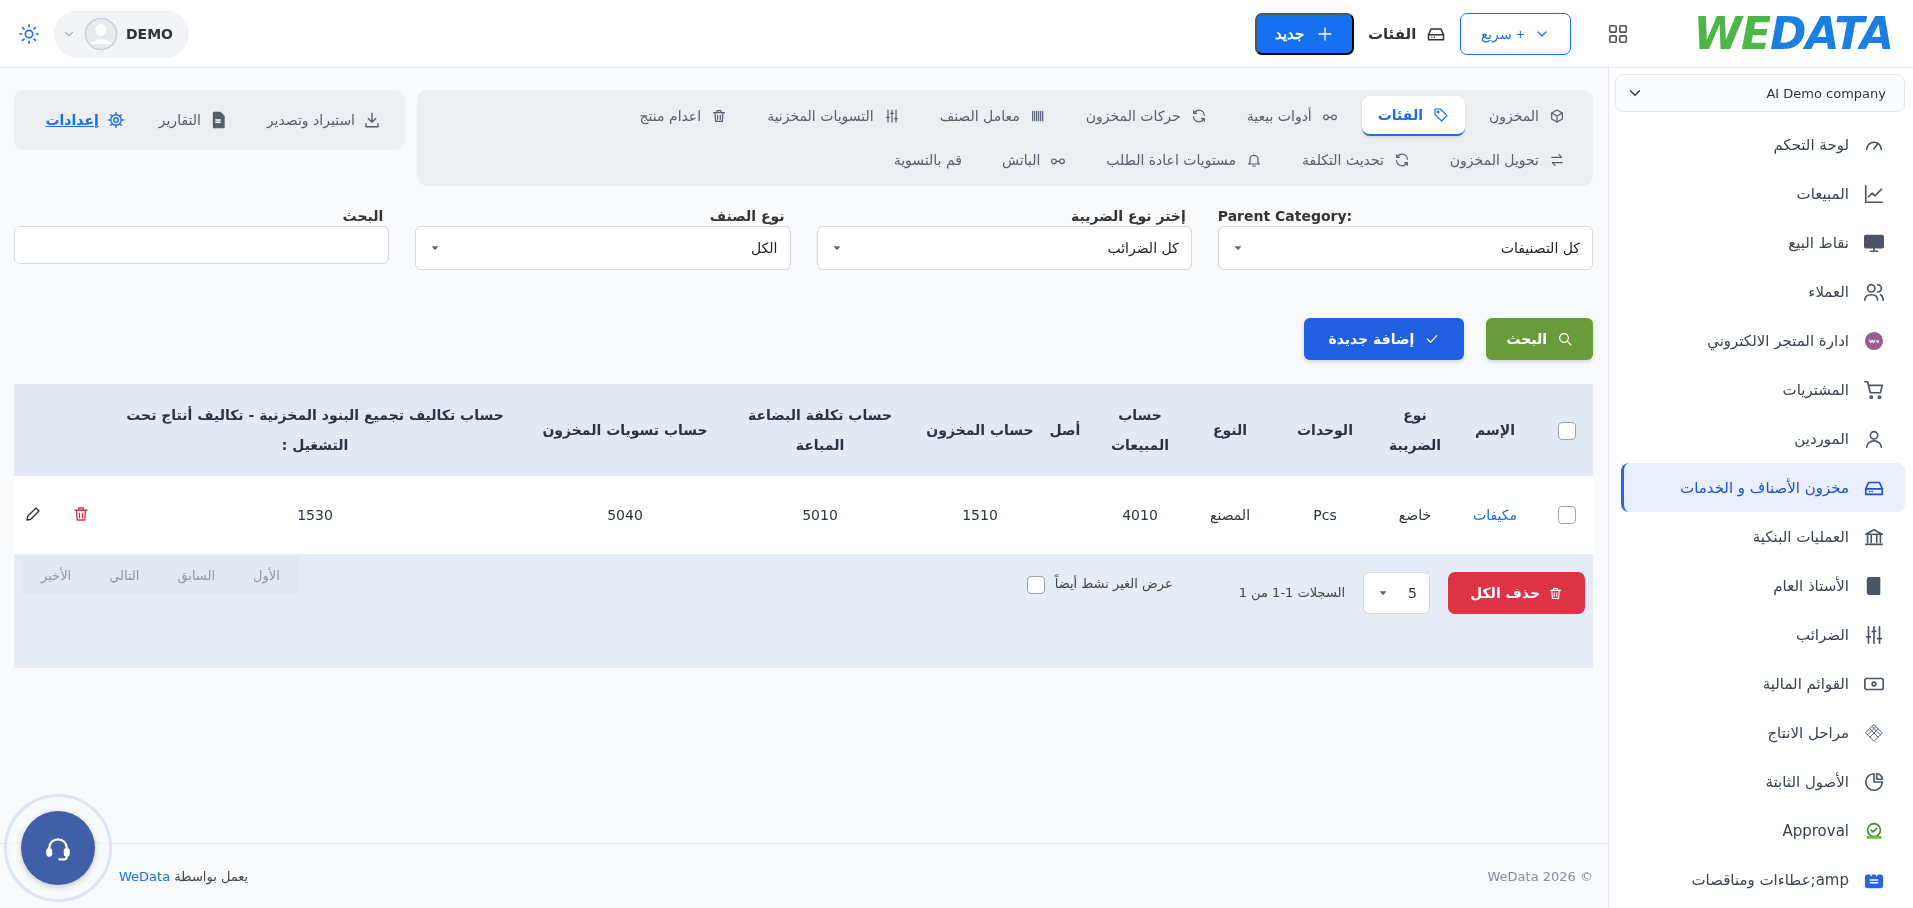  Describe the element at coordinates (820, 515) in the screenshot. I see `table-cell: 5010` at that location.